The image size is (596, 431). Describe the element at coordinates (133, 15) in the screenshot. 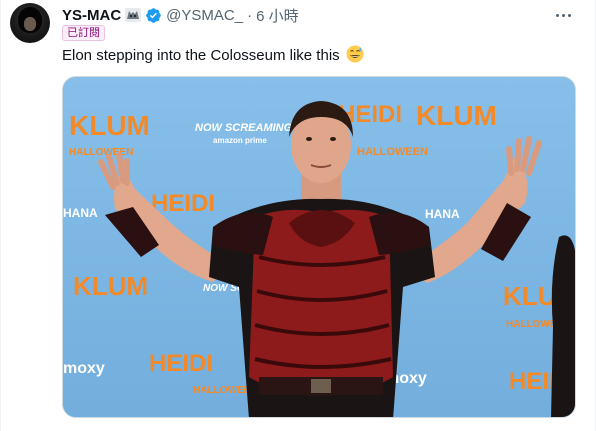

I see `wolf-badge-icon` at that location.